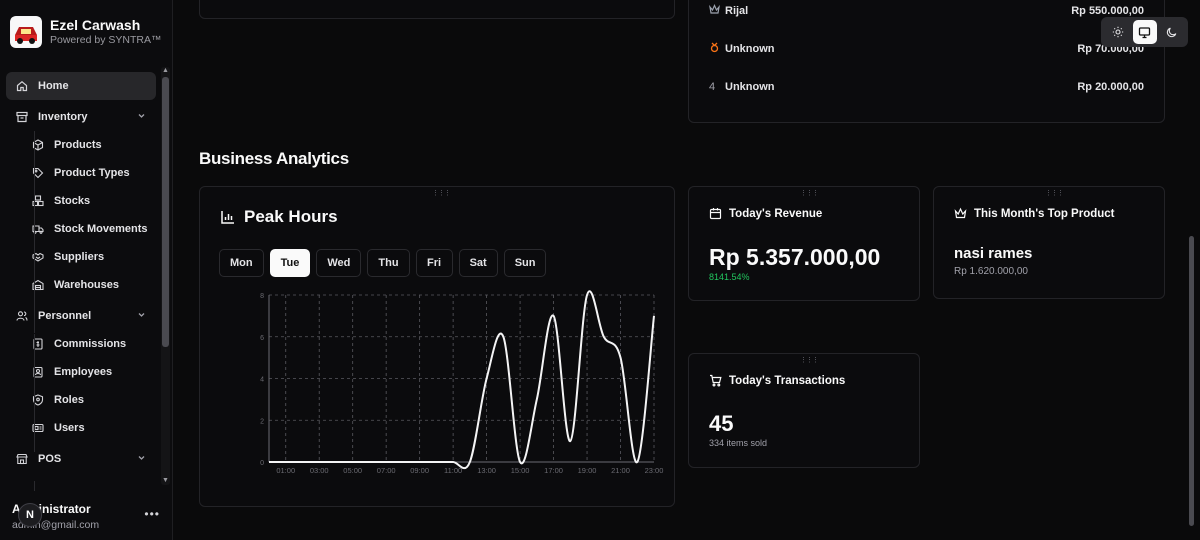 This screenshot has height=540, width=1200. I want to click on sidebar-item-employees: Employees, so click(81, 372).